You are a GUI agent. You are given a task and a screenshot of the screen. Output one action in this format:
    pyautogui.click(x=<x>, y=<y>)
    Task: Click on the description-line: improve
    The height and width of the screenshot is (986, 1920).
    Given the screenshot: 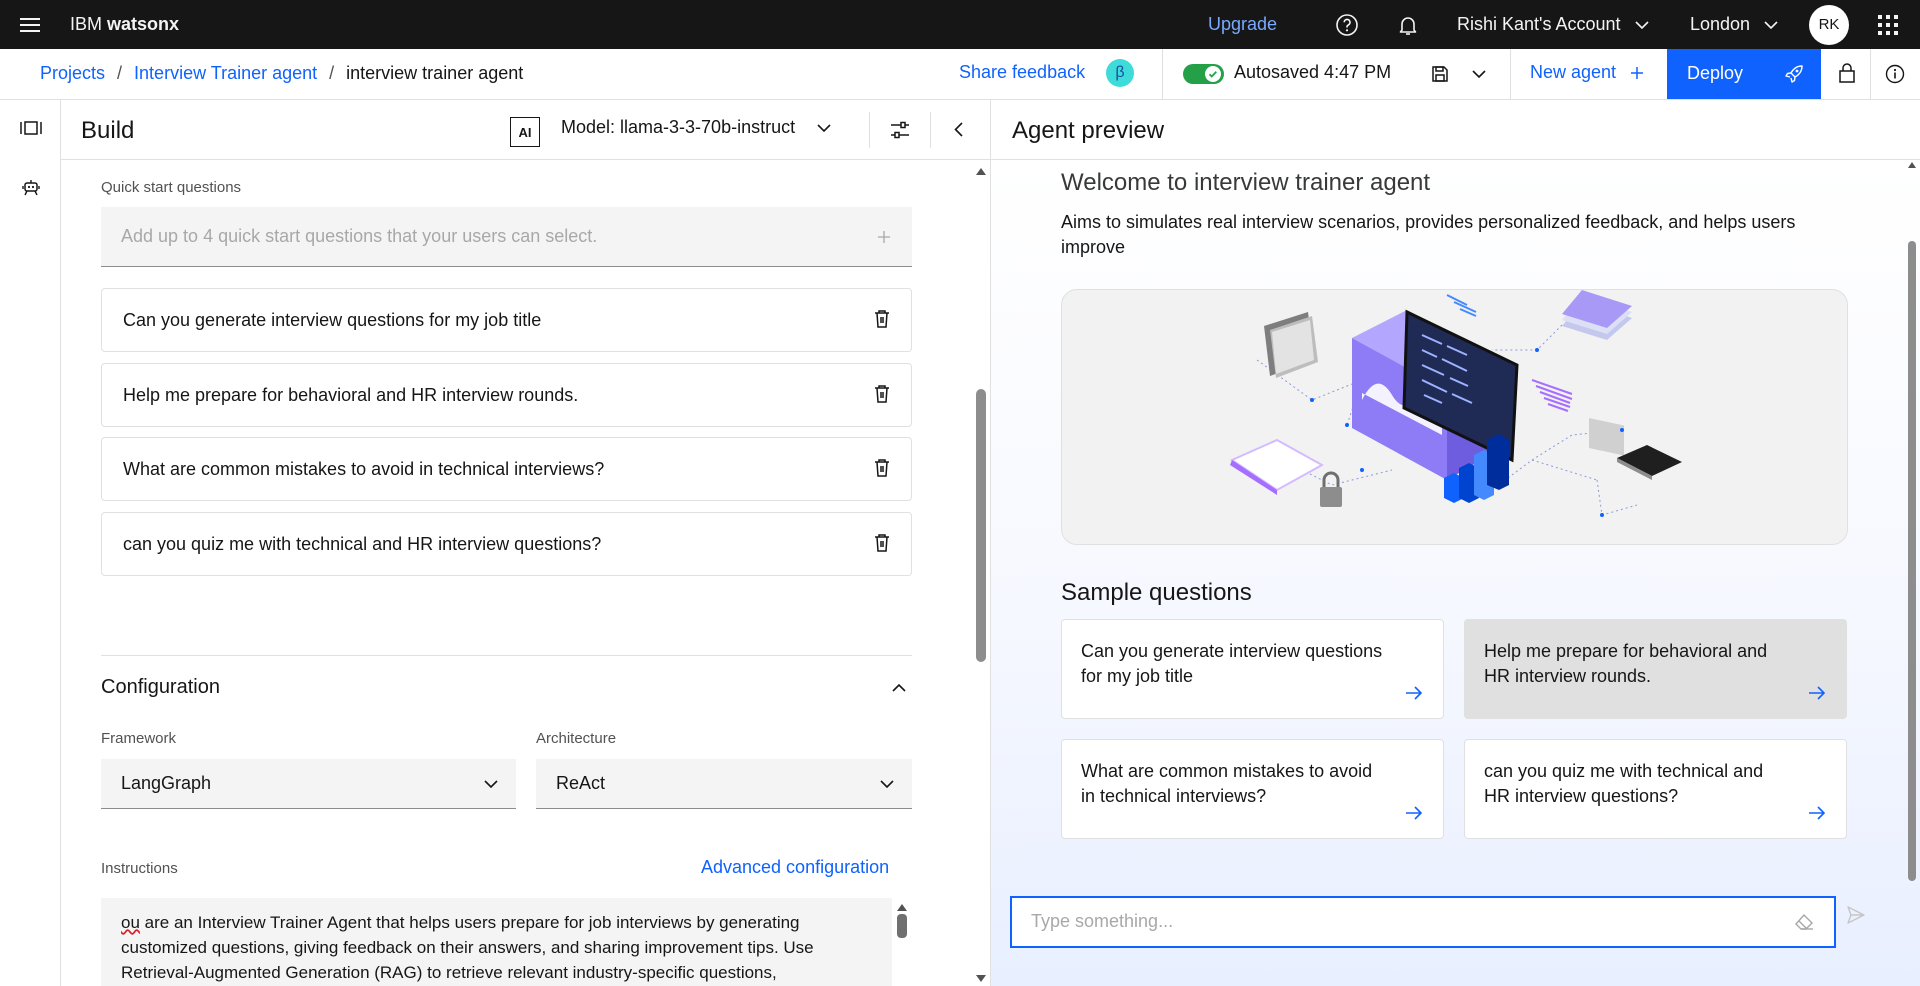 What is the action you would take?
    pyautogui.click(x=1093, y=247)
    